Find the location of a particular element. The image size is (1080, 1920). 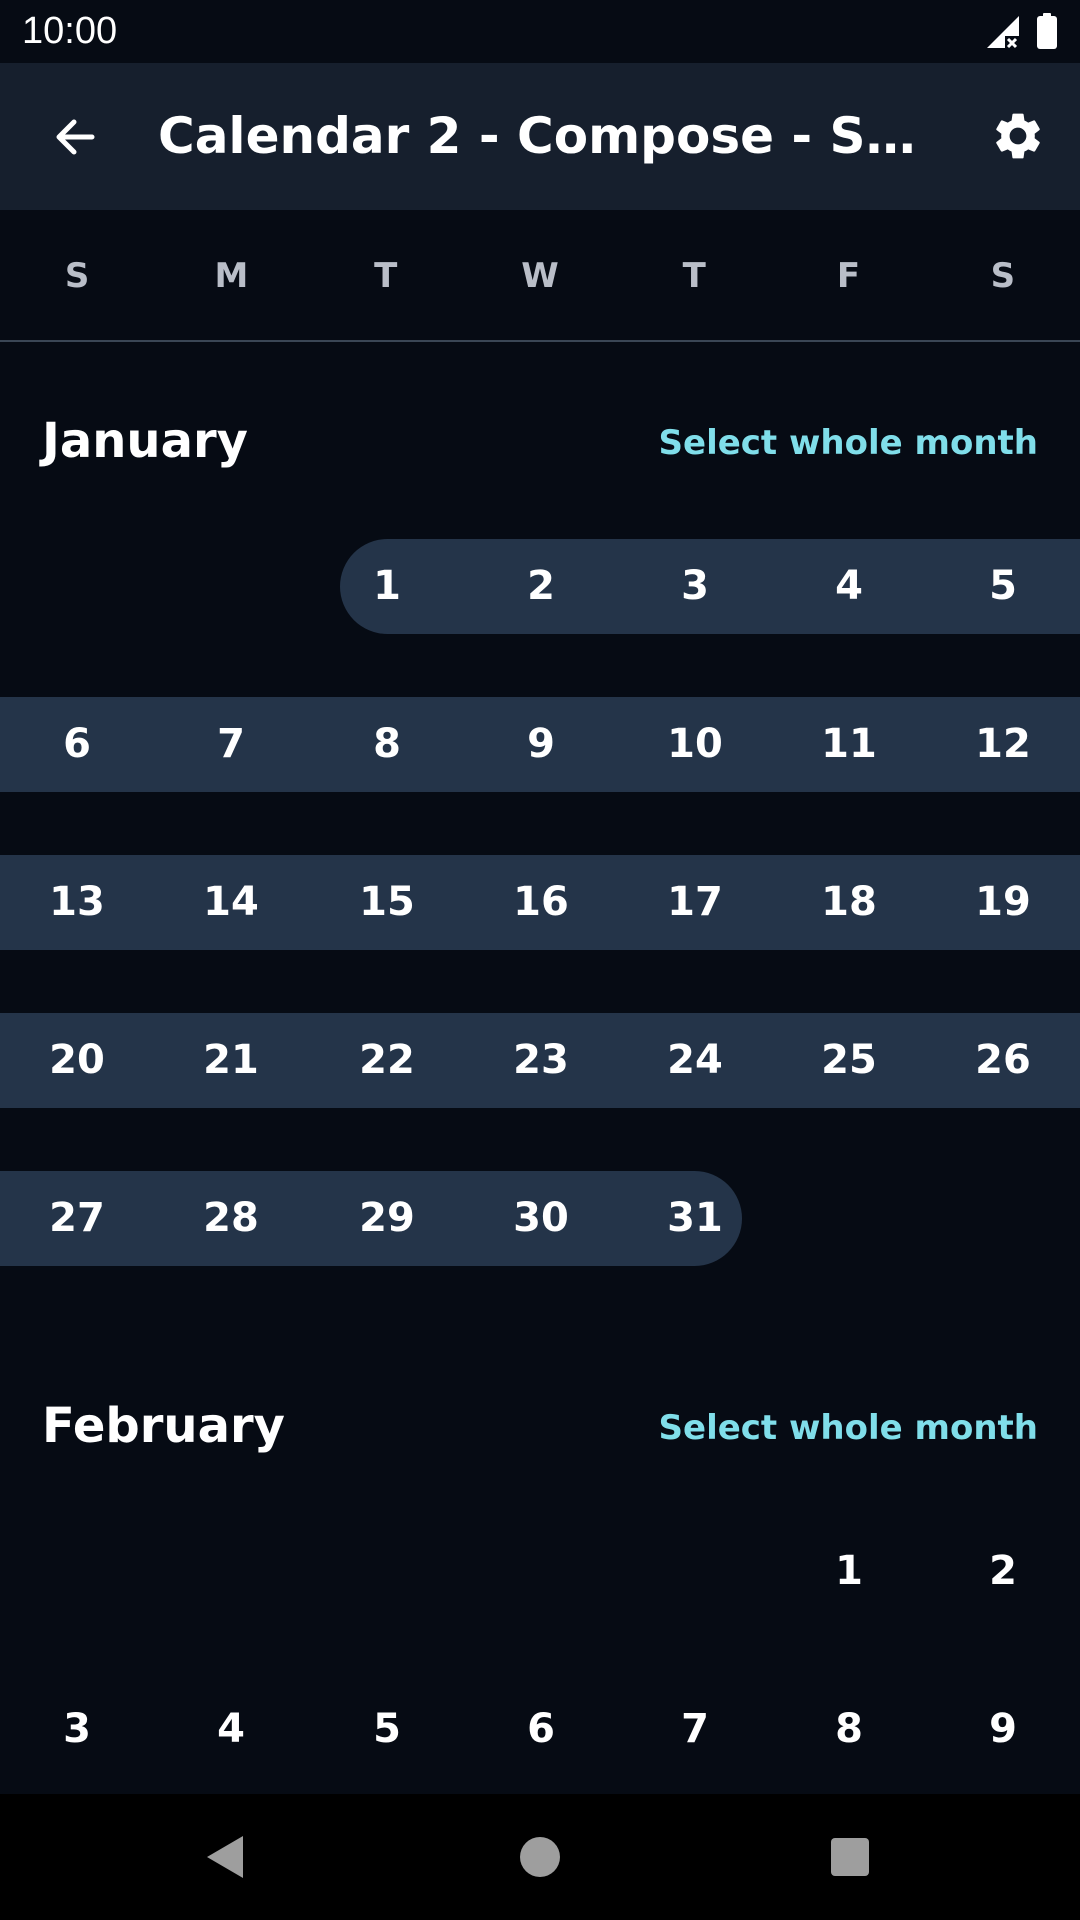

arrow-back-icon is located at coordinates (75, 137).